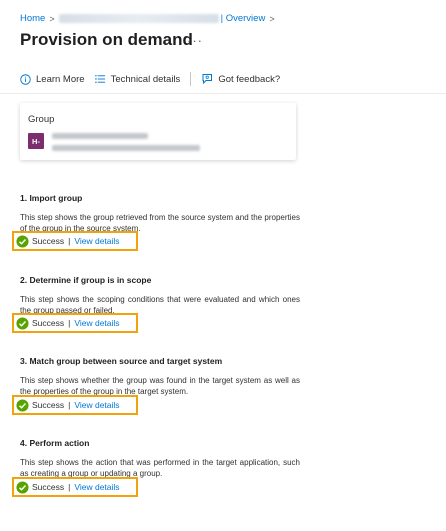  I want to click on redacted-group-id, so click(126, 148).